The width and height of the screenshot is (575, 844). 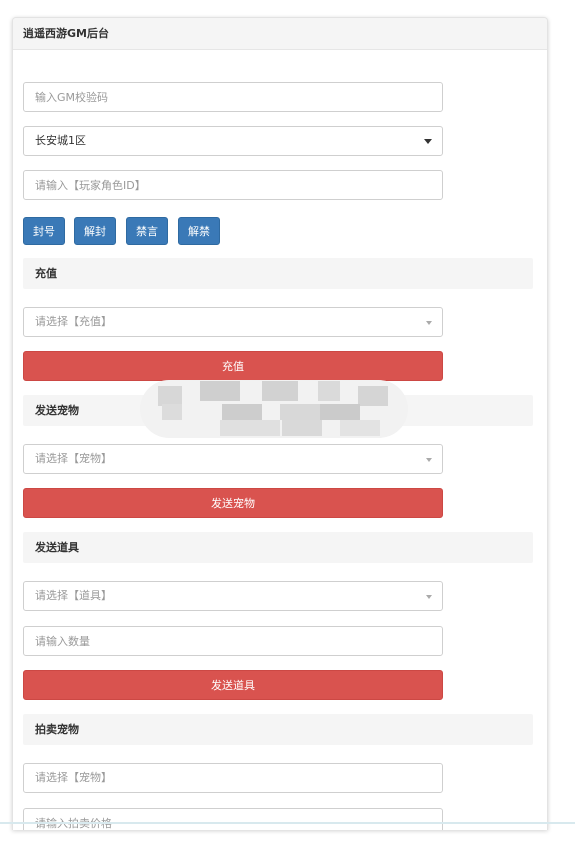 What do you see at coordinates (233, 596) in the screenshot?
I see `item-select: 请选择【道具】` at bounding box center [233, 596].